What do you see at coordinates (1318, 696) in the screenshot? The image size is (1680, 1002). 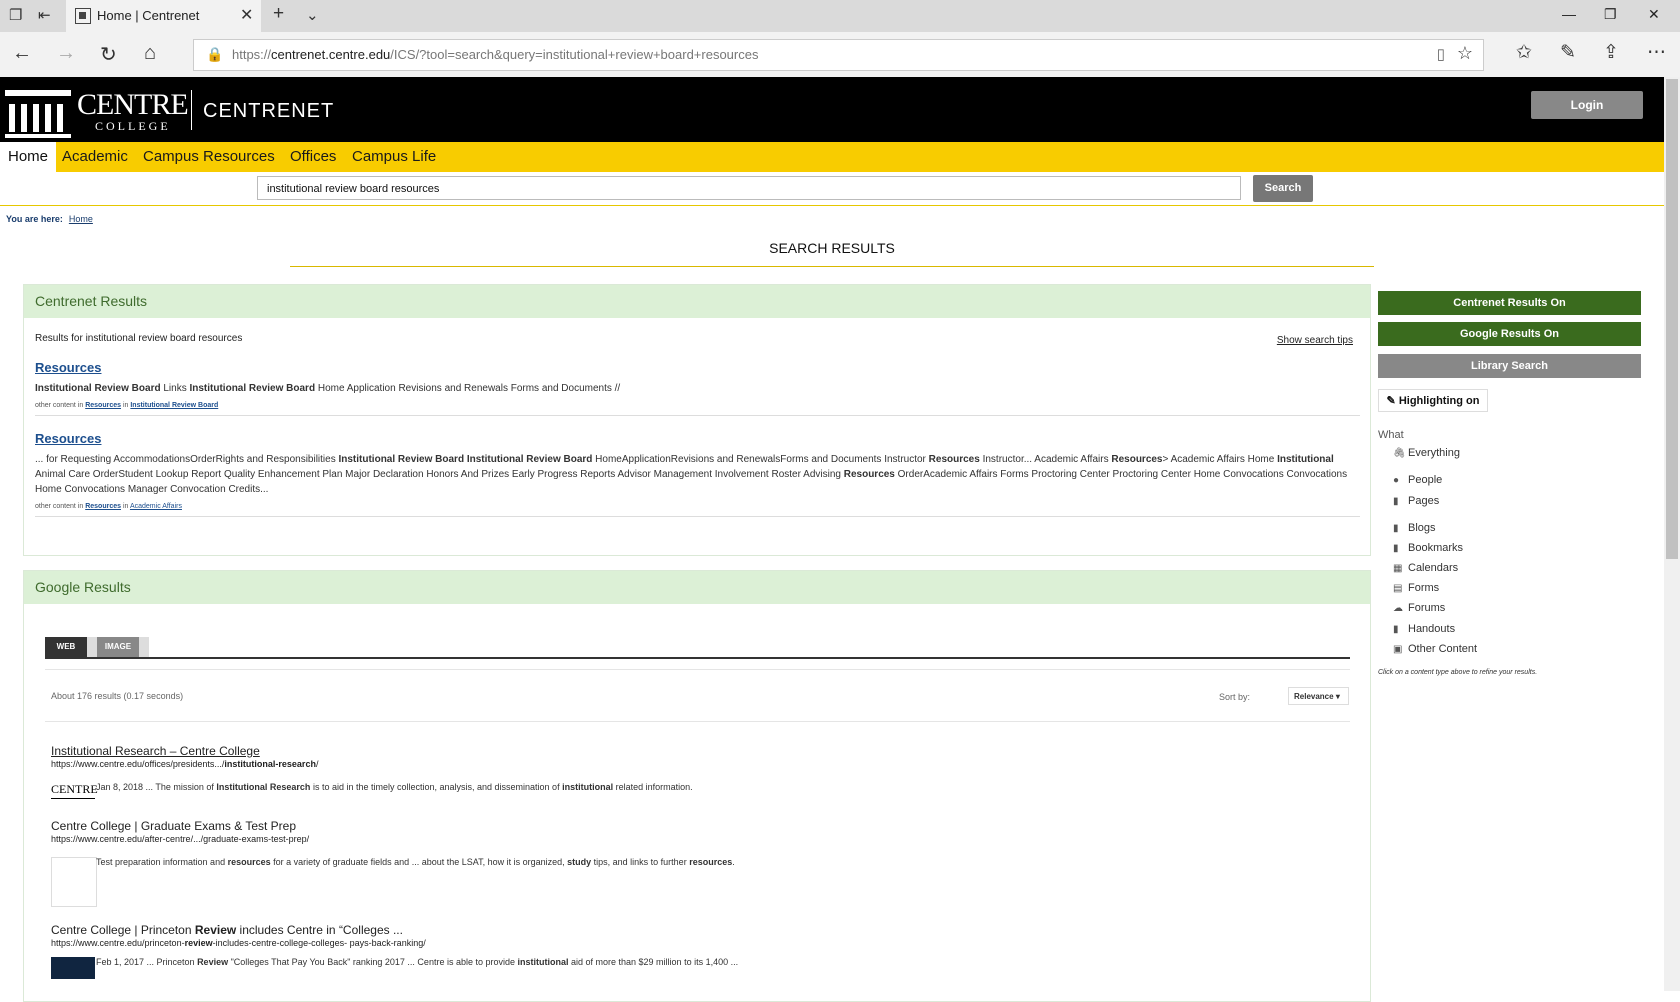 I see `sort-select: Relevance ▾` at bounding box center [1318, 696].